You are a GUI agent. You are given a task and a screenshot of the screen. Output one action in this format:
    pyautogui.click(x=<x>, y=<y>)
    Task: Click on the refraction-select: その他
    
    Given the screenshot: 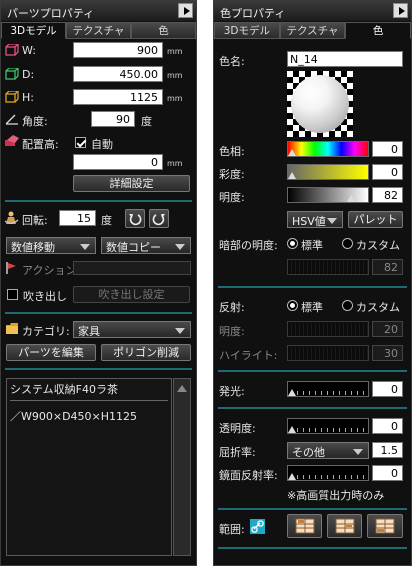 What is the action you would take?
    pyautogui.click(x=328, y=450)
    